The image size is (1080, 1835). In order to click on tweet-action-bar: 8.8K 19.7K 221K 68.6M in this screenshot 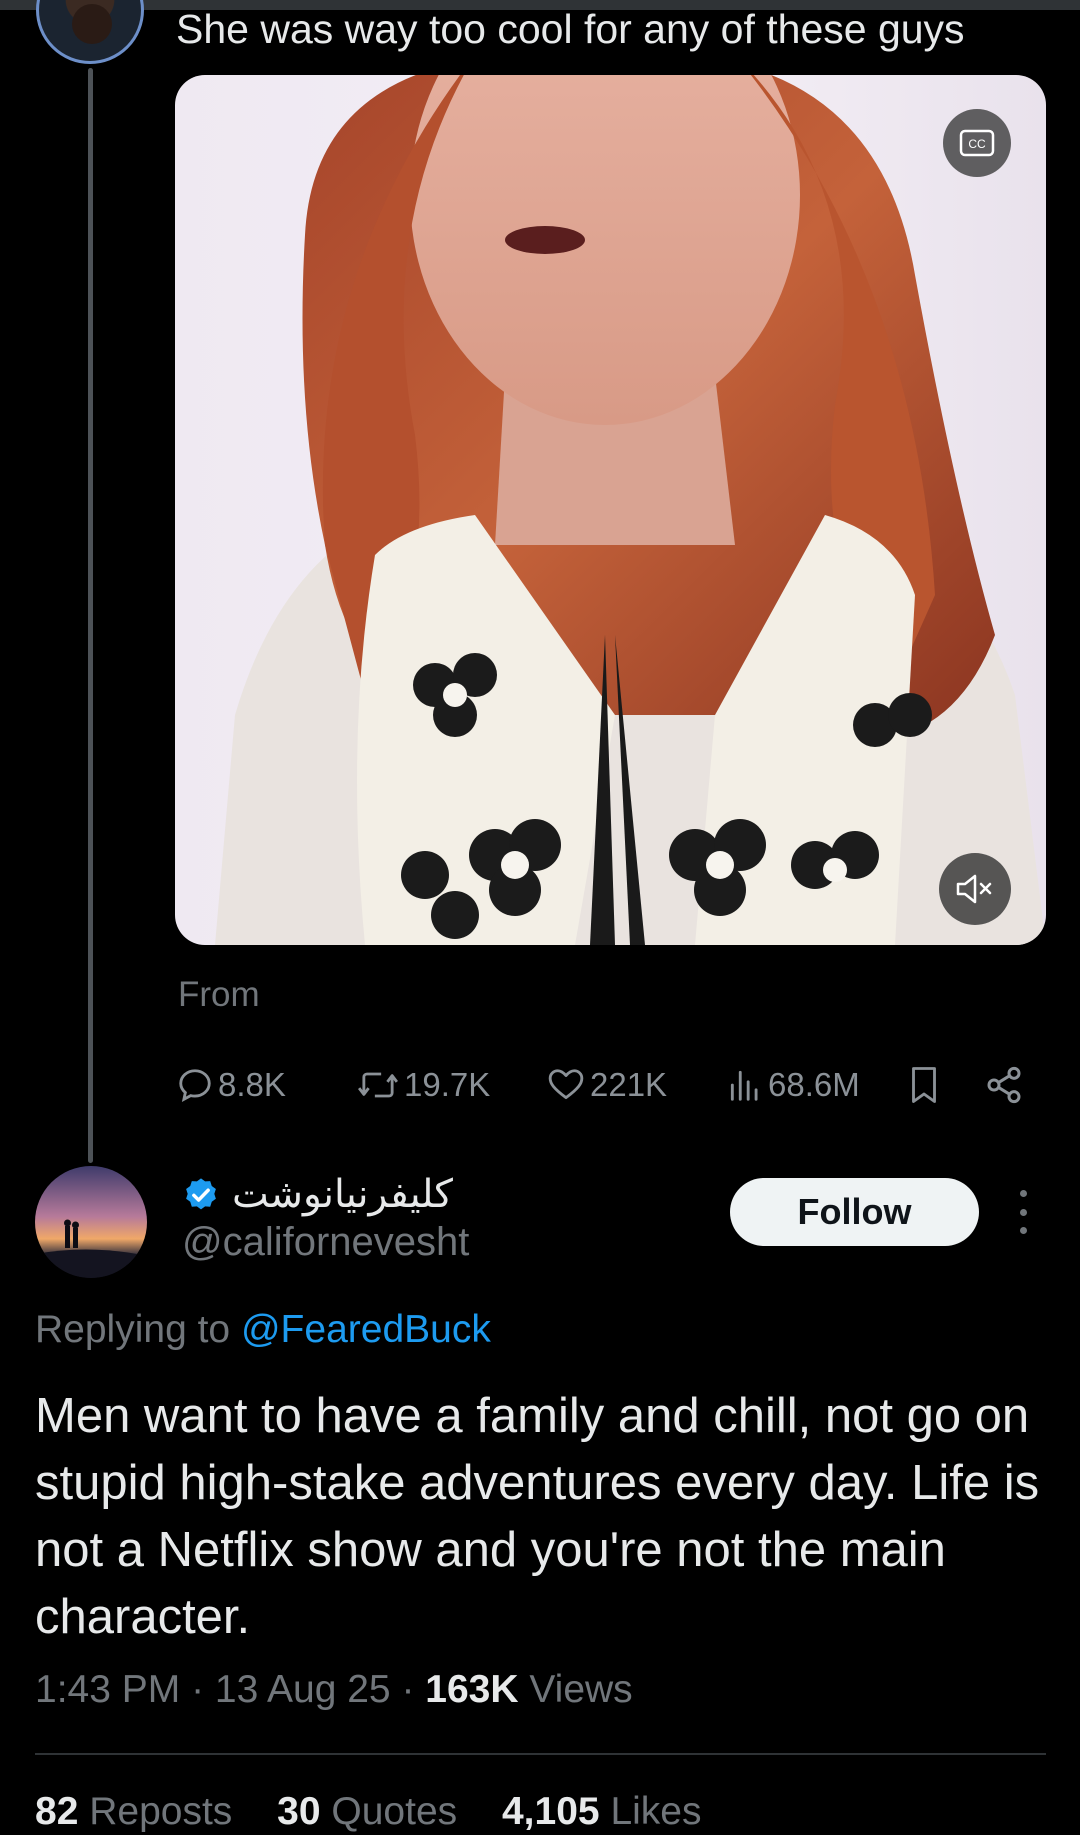, I will do `click(616, 1085)`.